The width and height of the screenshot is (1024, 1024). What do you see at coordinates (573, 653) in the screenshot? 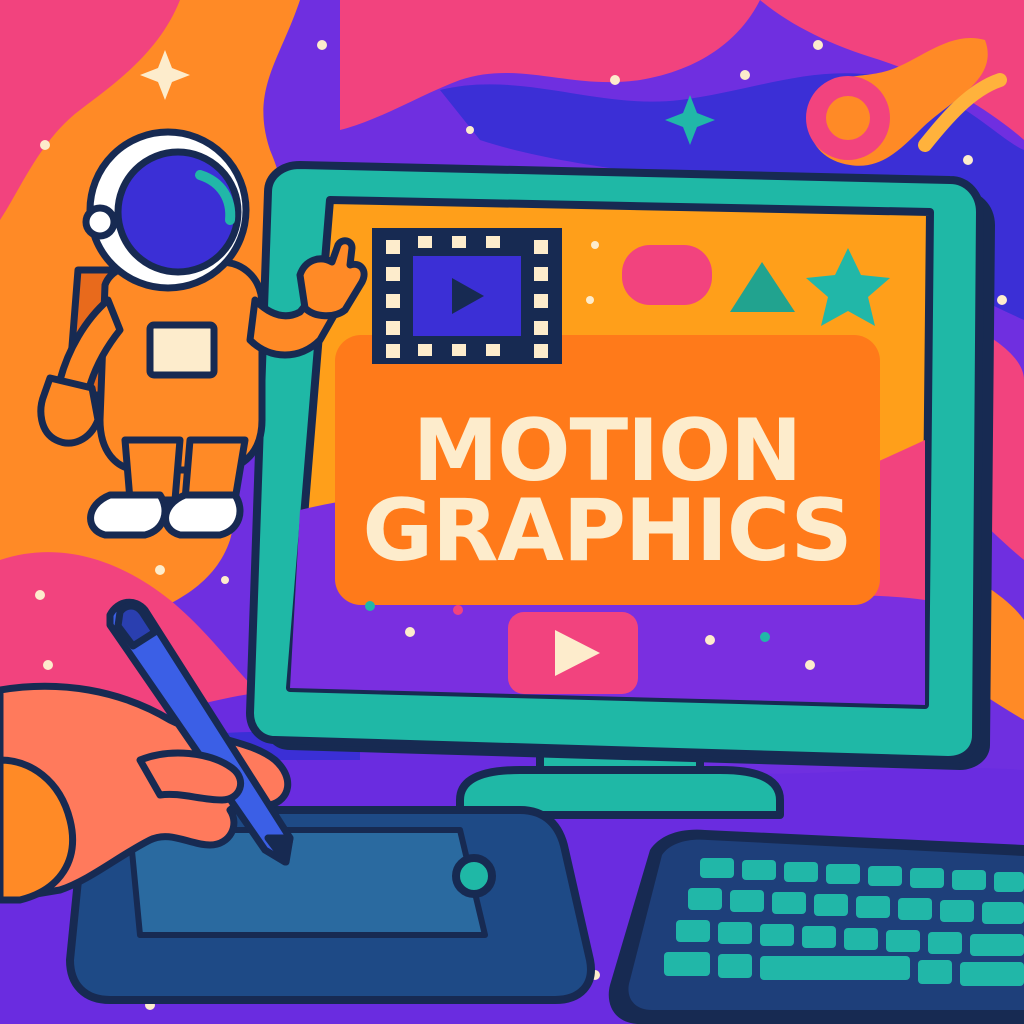
I see `play-button` at bounding box center [573, 653].